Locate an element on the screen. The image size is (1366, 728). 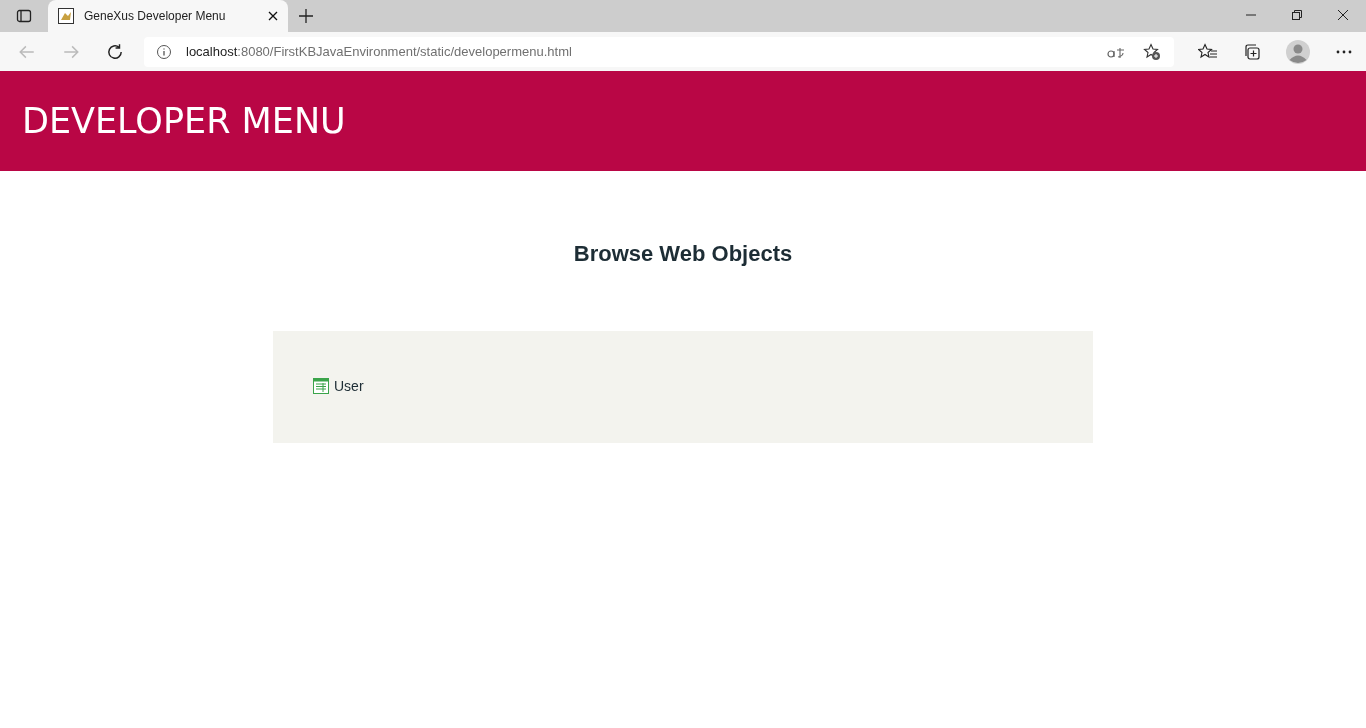
new-tab-icon is located at coordinates (306, 16).